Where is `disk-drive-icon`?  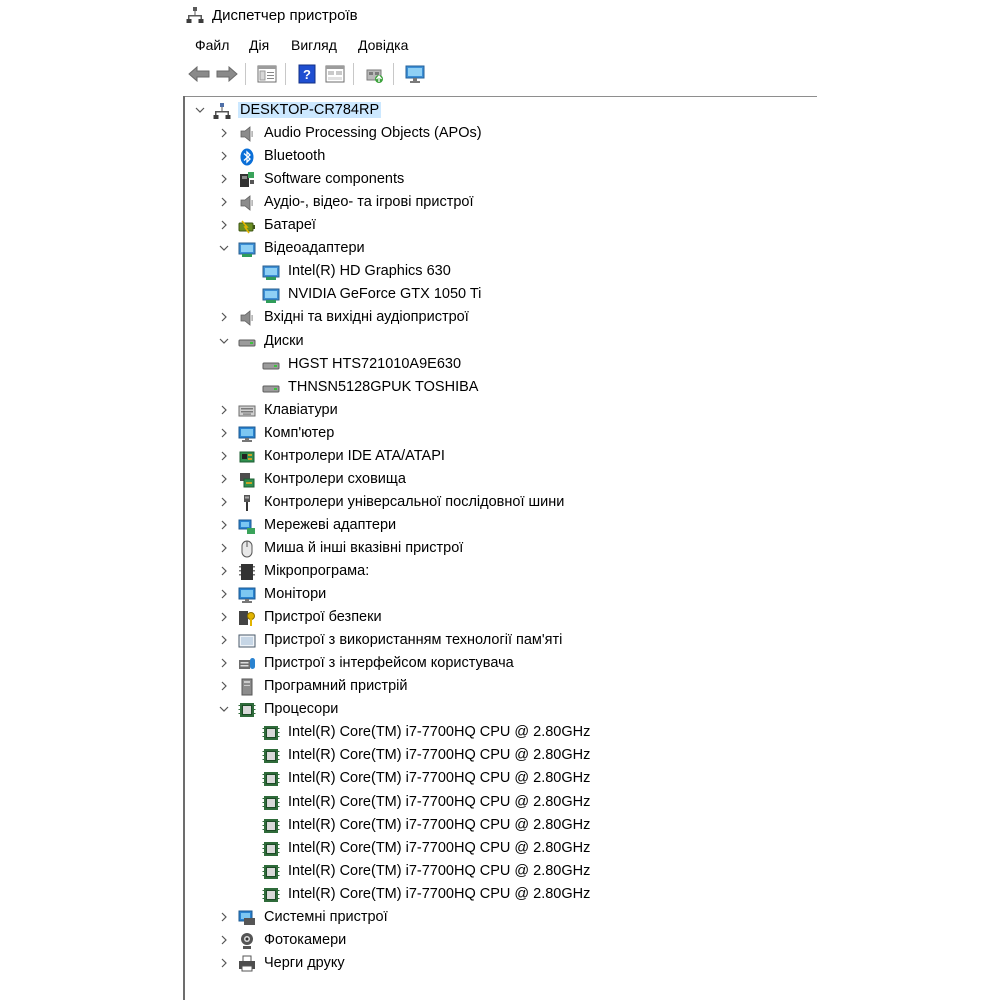 disk-drive-icon is located at coordinates (271, 388).